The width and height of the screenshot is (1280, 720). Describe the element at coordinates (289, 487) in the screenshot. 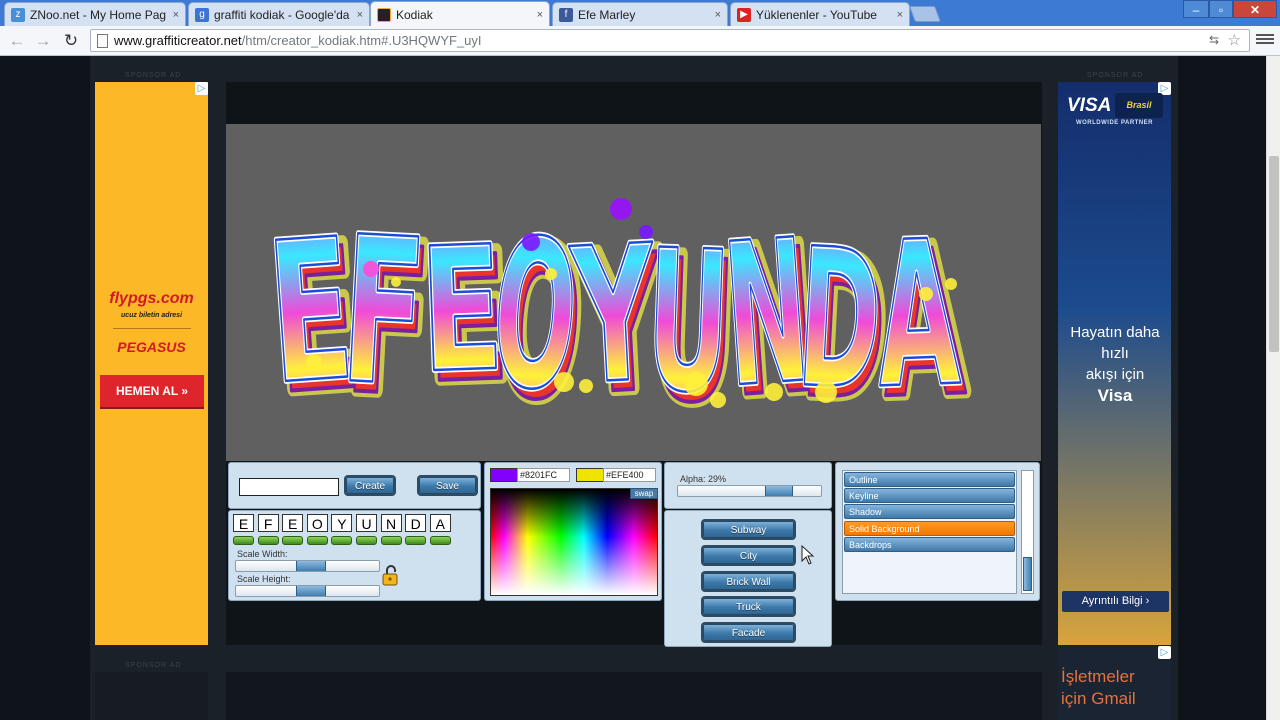

I see `graffiti-text-input` at that location.